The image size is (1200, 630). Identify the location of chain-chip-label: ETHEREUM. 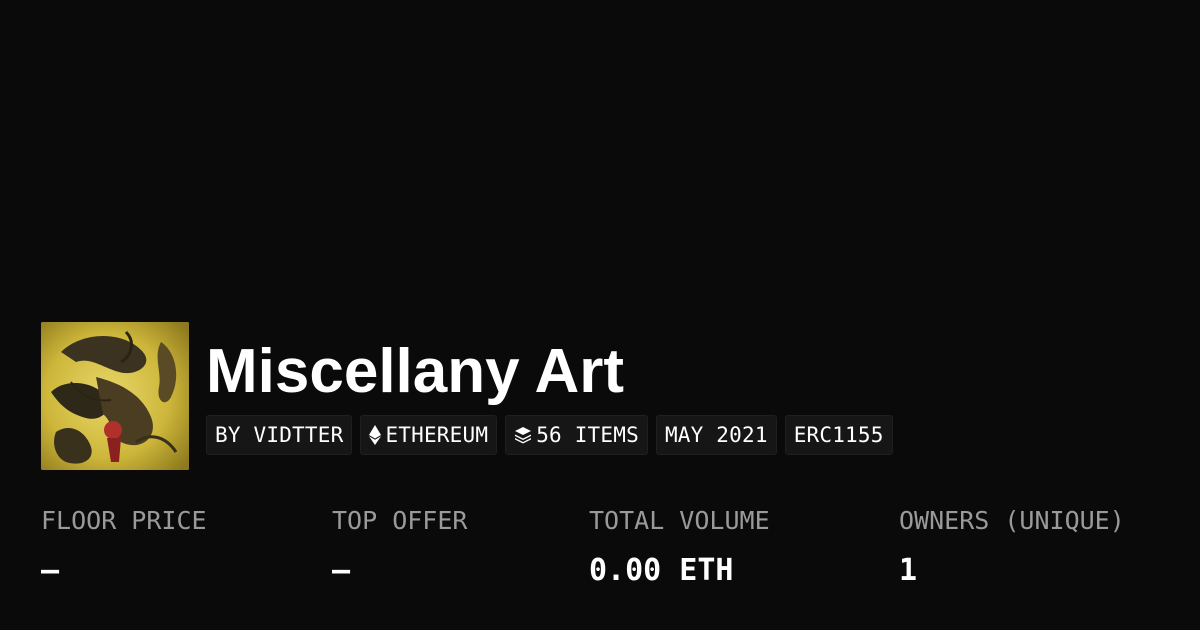
(437, 435).